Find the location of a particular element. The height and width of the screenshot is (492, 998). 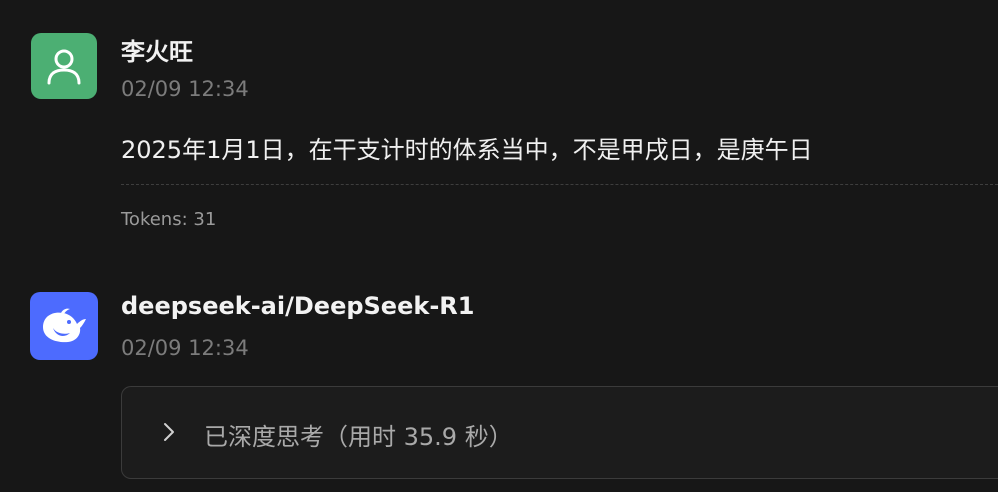

assistant-avatar is located at coordinates (64, 326).